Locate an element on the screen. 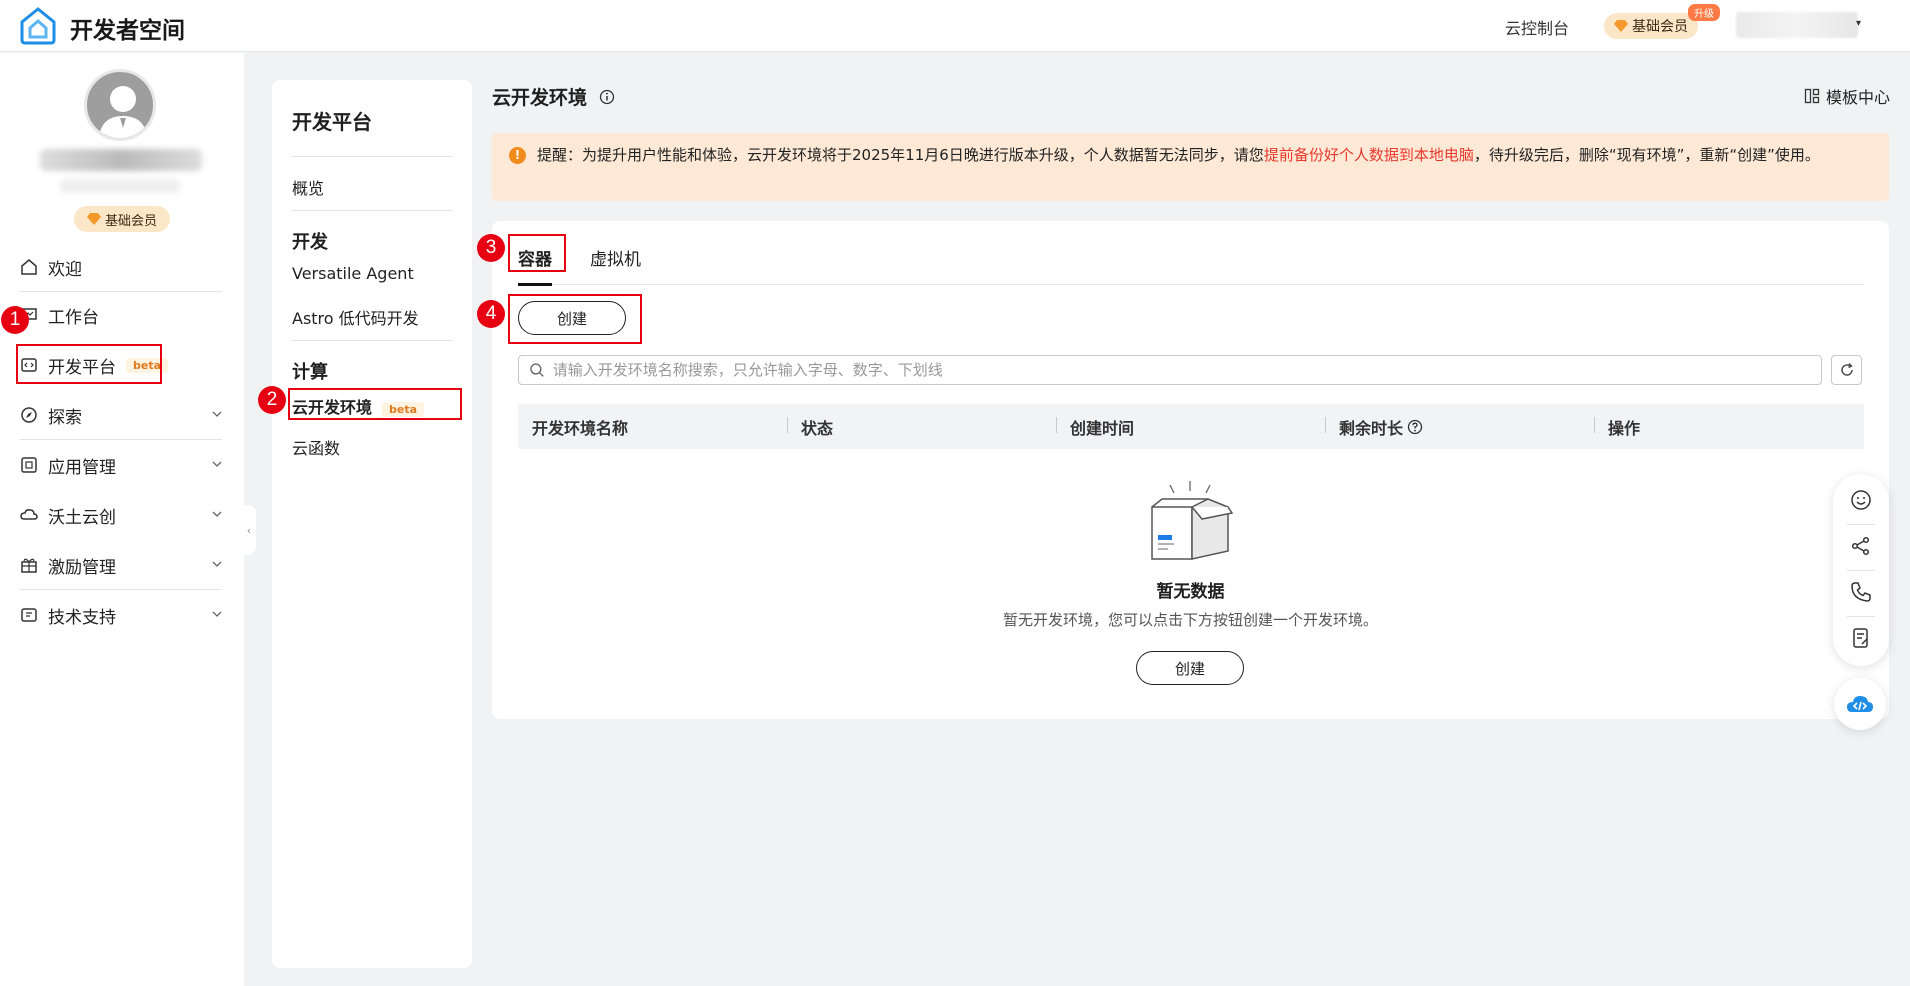 The width and height of the screenshot is (1910, 986). sidebar-item-label: 激励管理 is located at coordinates (82, 567).